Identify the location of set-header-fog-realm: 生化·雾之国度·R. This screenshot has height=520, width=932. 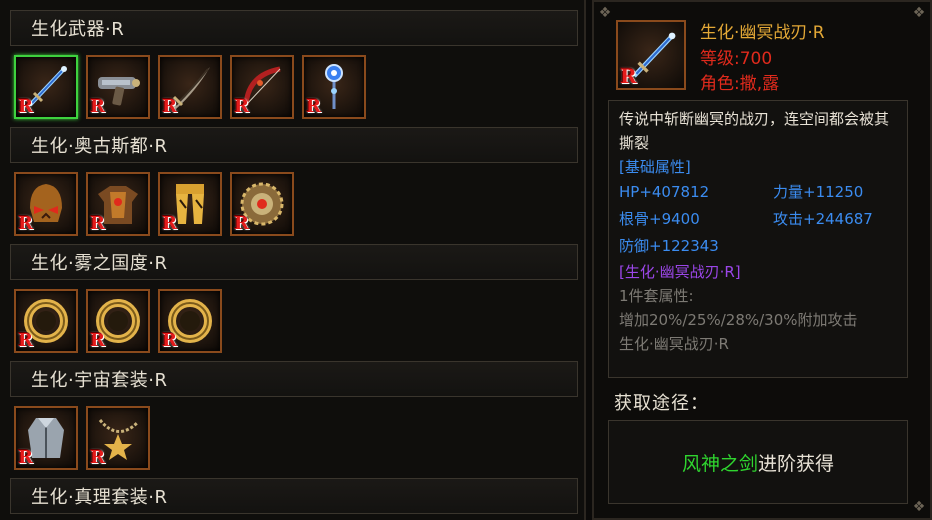
(294, 262).